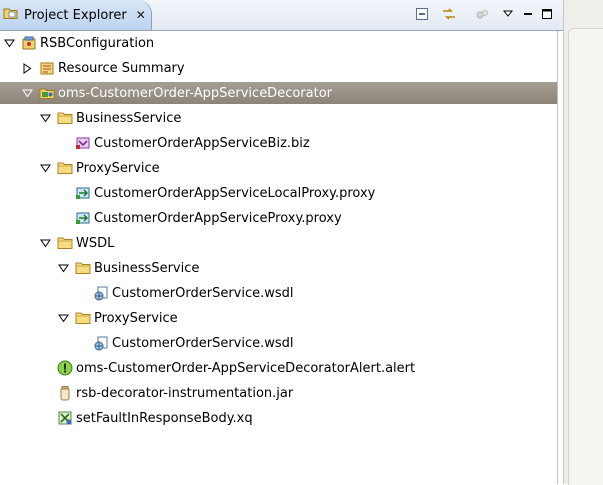  What do you see at coordinates (281, 15) in the screenshot?
I see `view-tab-bar: Project Explorer ✕` at bounding box center [281, 15].